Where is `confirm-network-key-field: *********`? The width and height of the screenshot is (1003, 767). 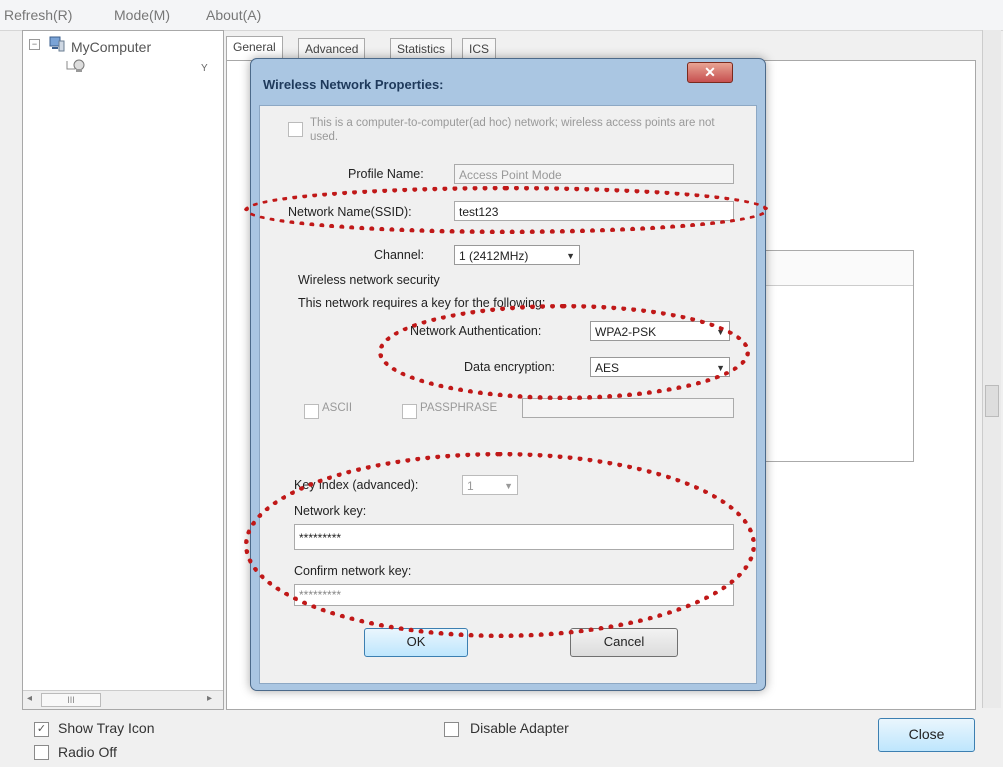
confirm-network-key-field: ********* is located at coordinates (514, 595).